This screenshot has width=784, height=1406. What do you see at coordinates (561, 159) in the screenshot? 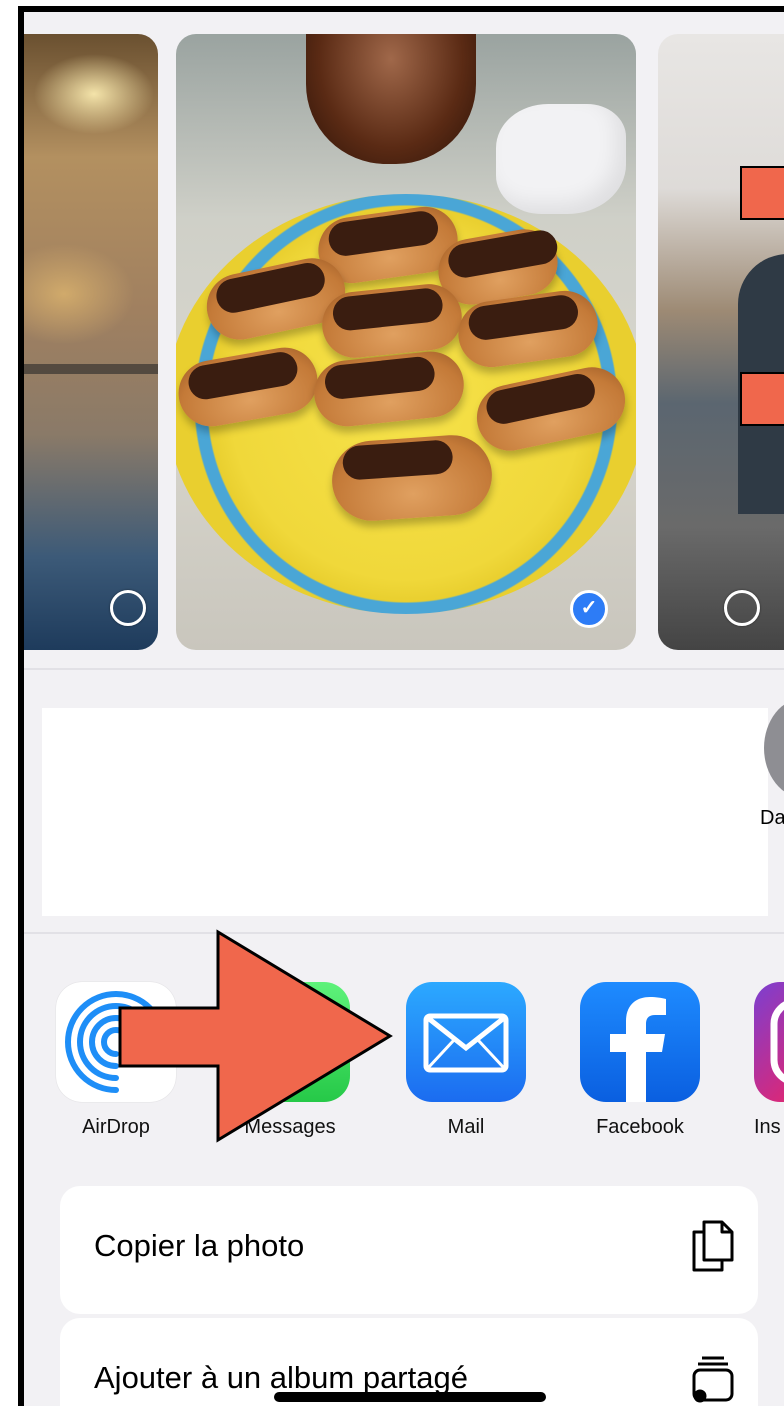
I see `napkin` at bounding box center [561, 159].